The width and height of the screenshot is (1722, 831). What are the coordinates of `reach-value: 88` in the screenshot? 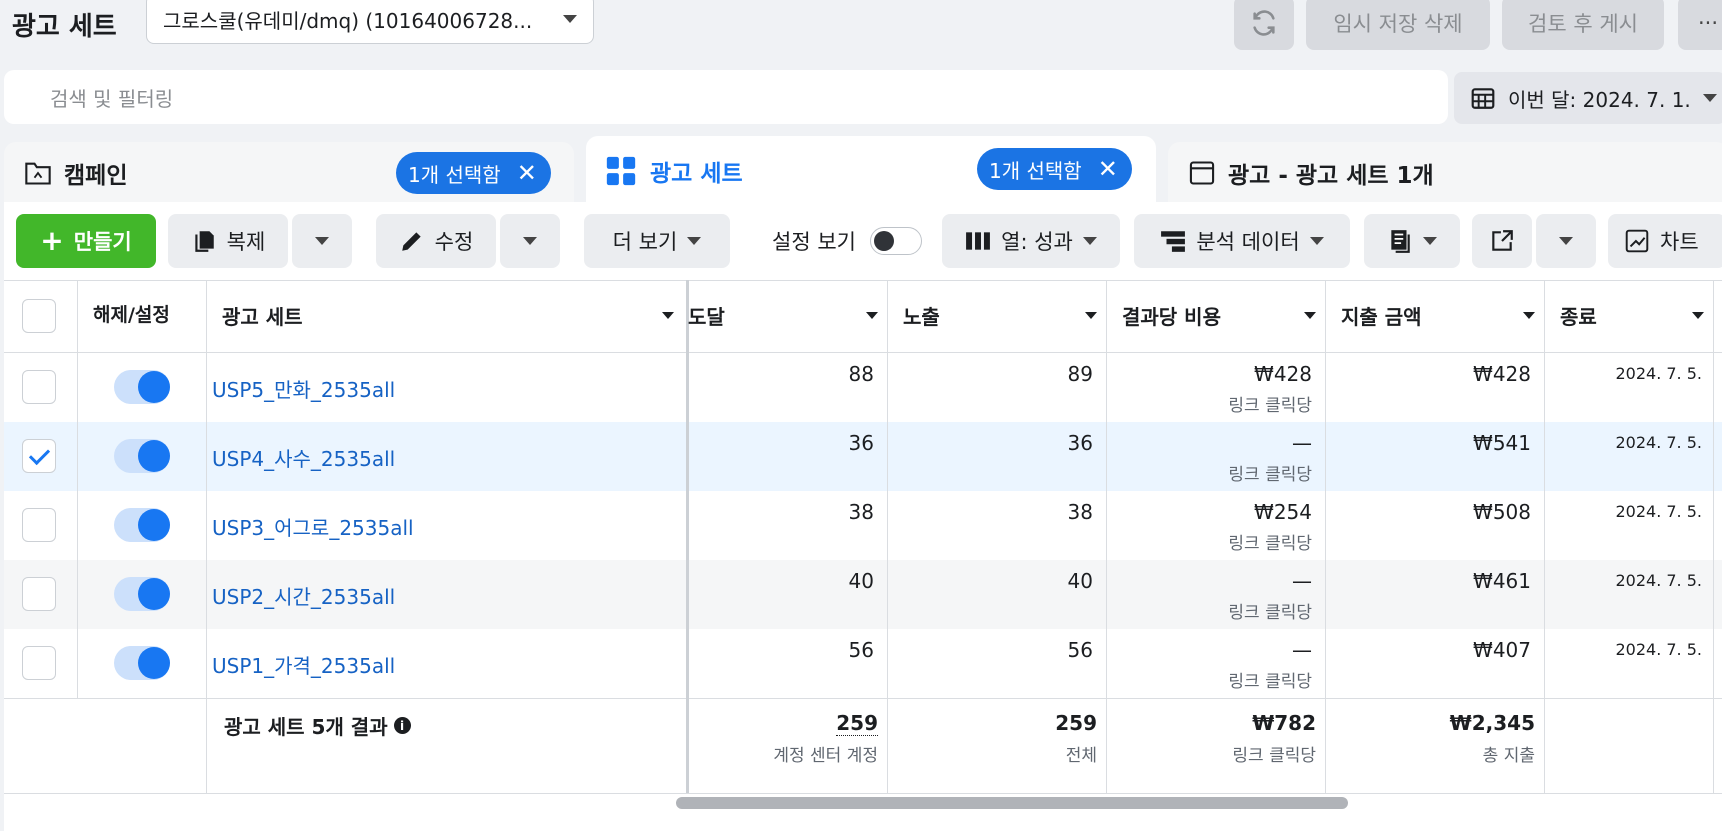 It's located at (861, 374).